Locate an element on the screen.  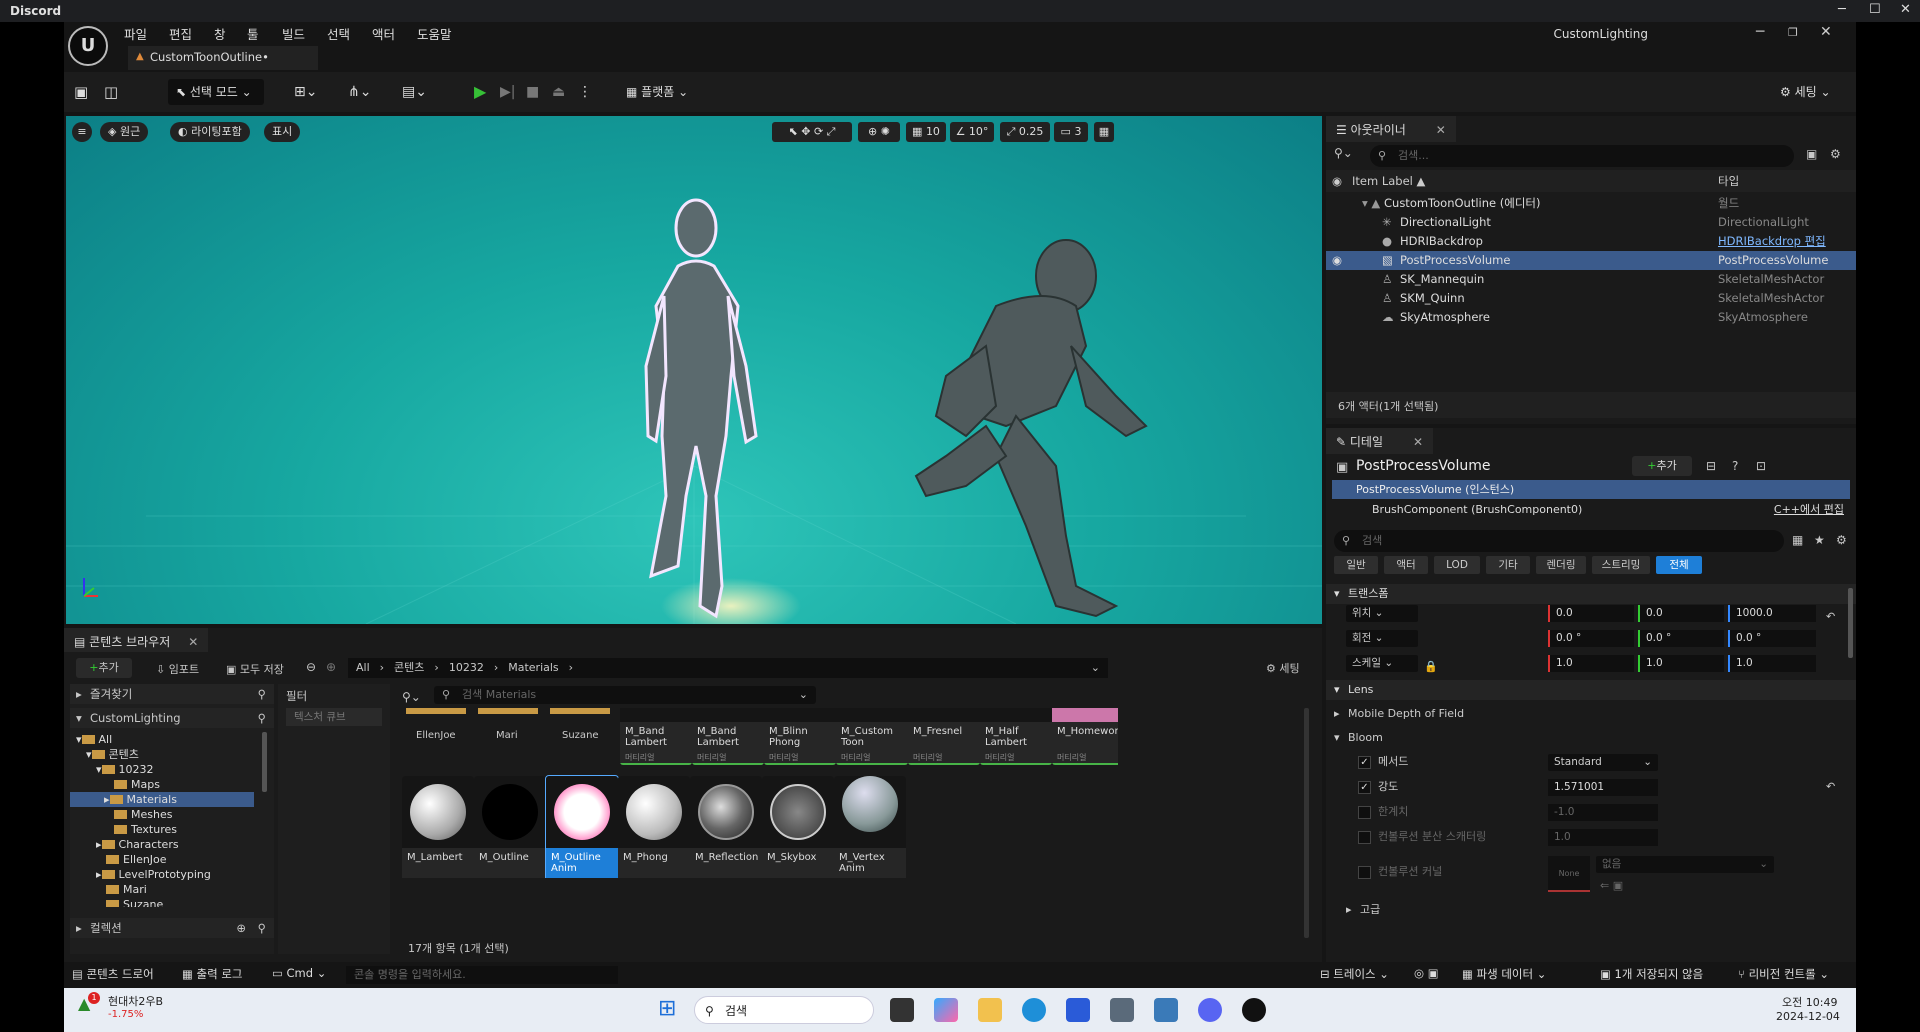
rotation-z: 0.0 ° is located at coordinates (1772, 638).